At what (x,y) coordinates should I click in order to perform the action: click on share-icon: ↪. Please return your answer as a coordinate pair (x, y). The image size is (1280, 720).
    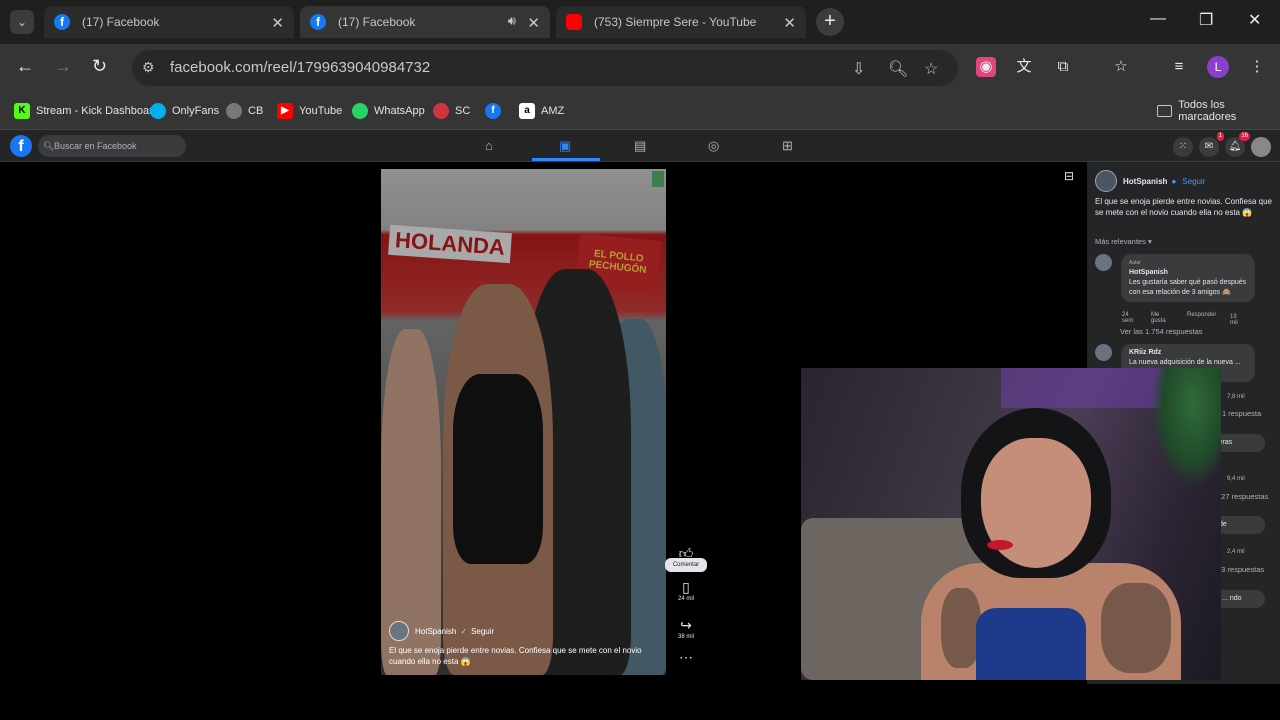
    Looking at the image, I should click on (686, 625).